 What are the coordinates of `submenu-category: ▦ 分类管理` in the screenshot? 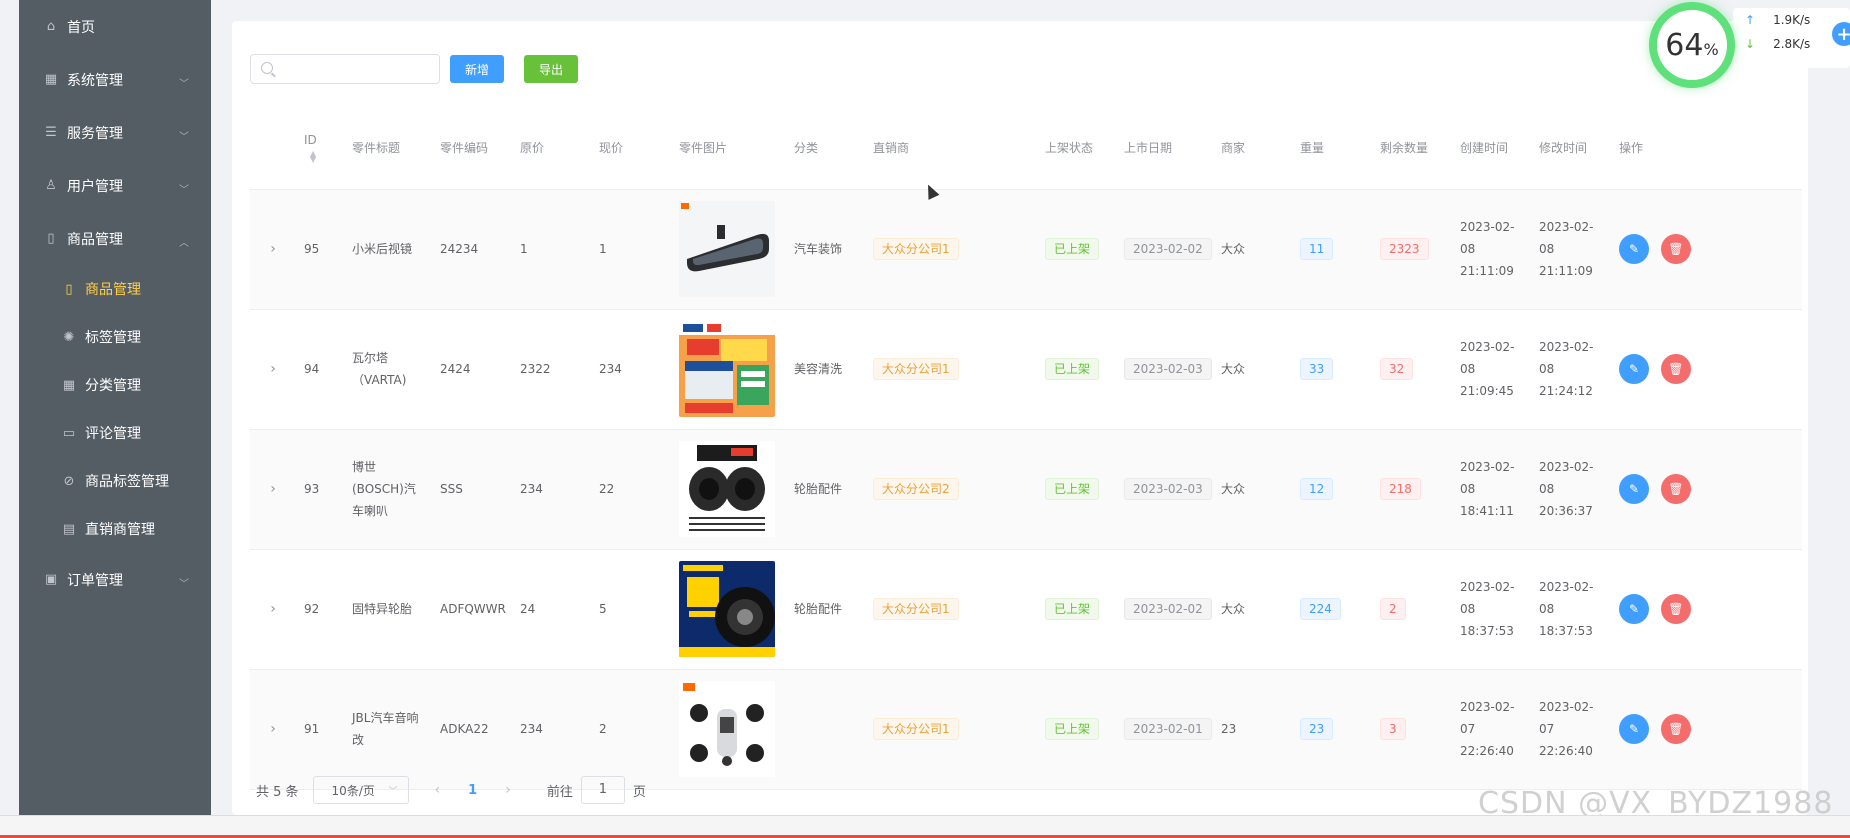 It's located at (115, 385).